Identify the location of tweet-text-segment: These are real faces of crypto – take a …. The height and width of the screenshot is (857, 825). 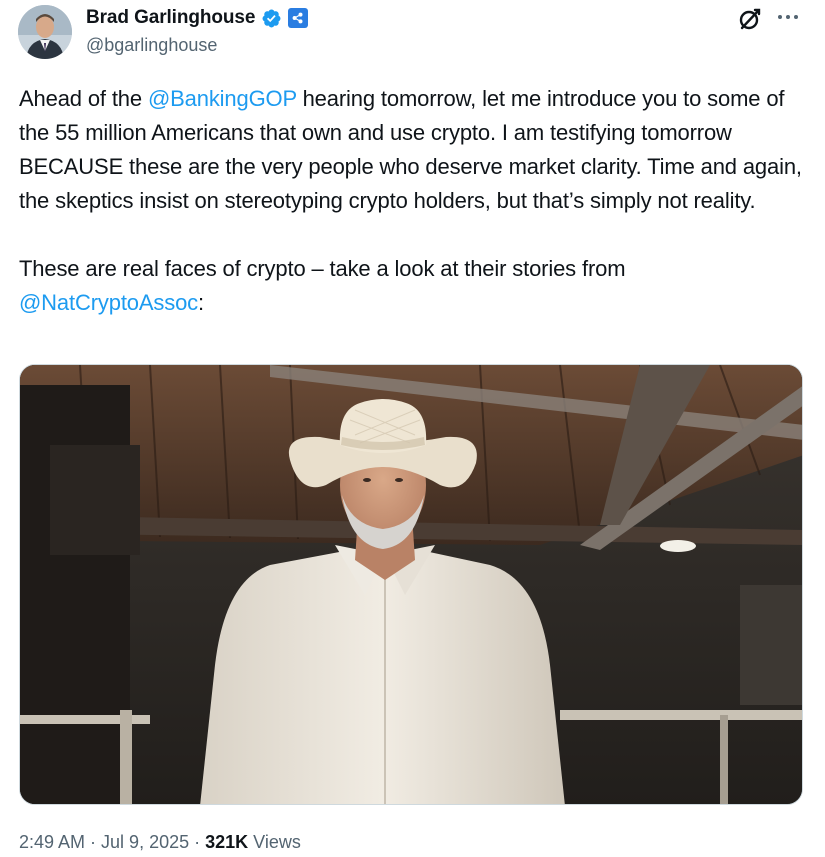
(322, 268).